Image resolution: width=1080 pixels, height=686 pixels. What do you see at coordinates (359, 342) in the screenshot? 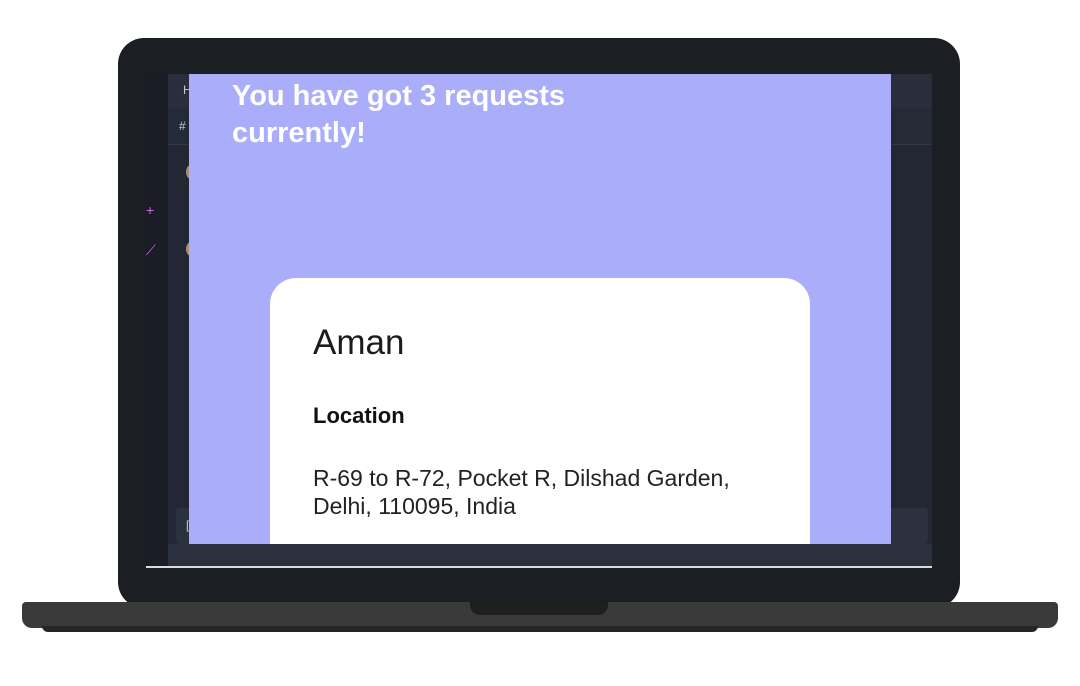
I see `requester-name: Aman` at bounding box center [359, 342].